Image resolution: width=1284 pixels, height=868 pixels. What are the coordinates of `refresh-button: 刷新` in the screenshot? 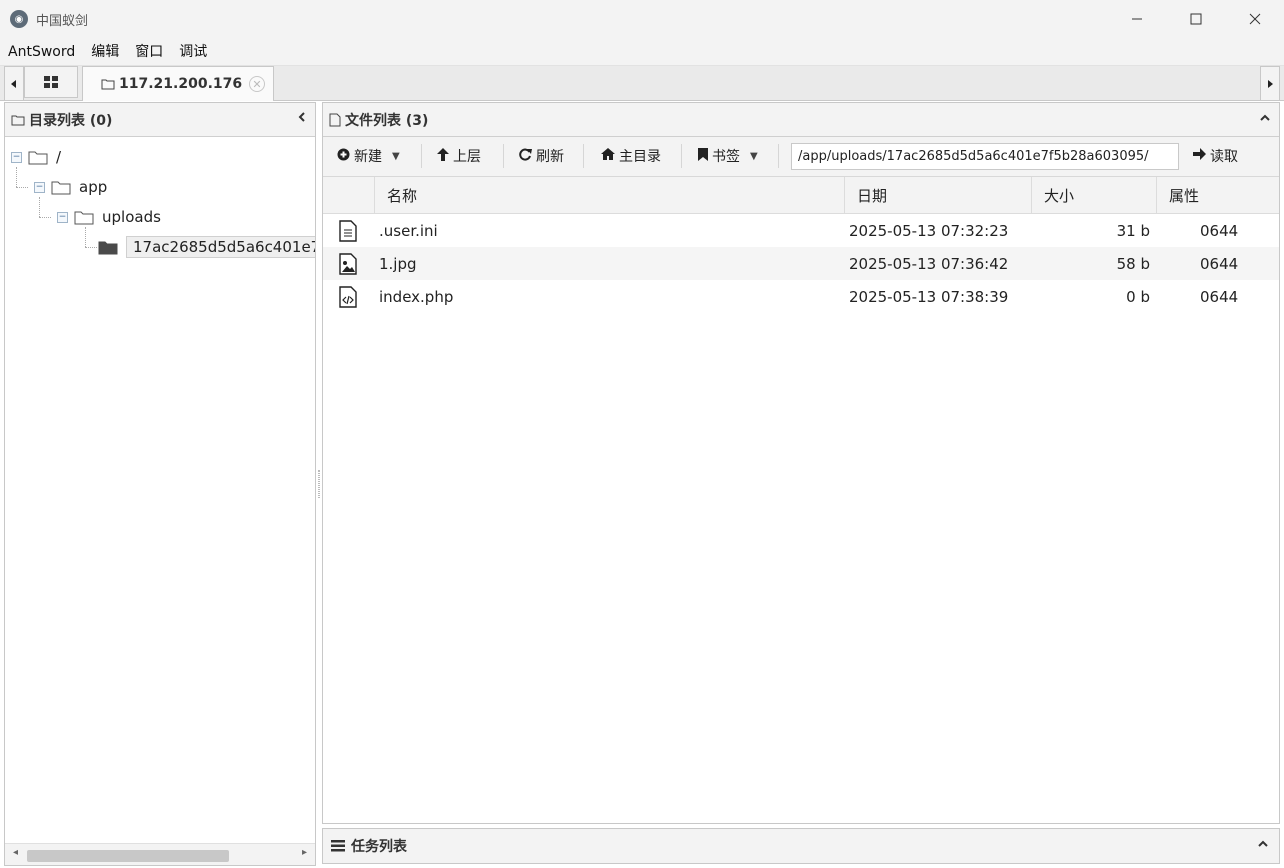 It's located at (541, 156).